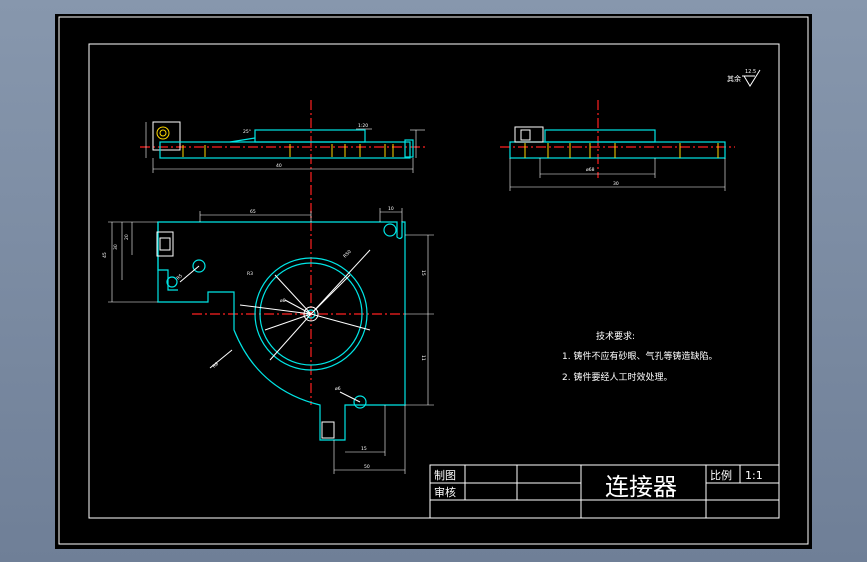  Describe the element at coordinates (105, 255) in the screenshot. I see `dim-left-height-text: 45` at that location.